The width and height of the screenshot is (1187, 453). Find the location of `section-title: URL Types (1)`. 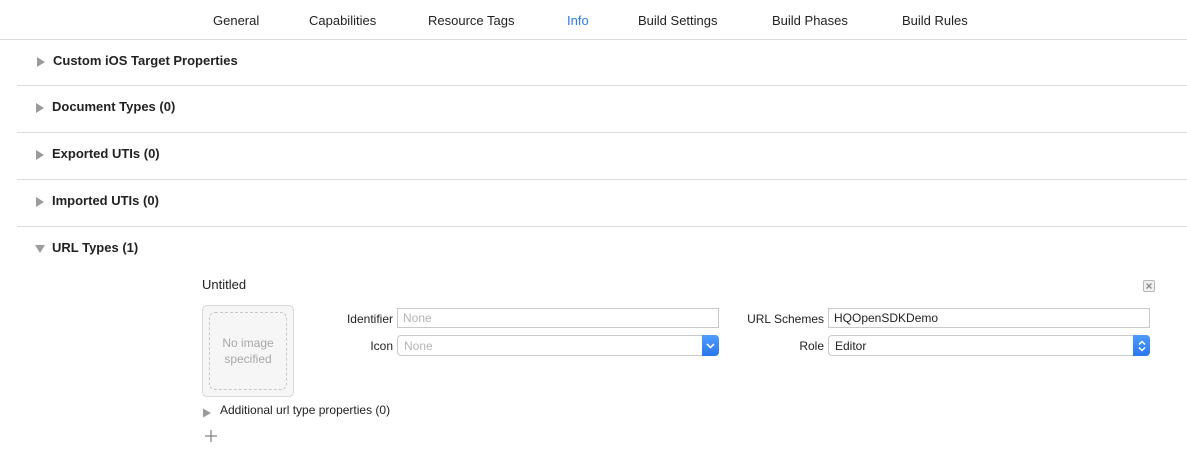

section-title: URL Types (1) is located at coordinates (95, 247).